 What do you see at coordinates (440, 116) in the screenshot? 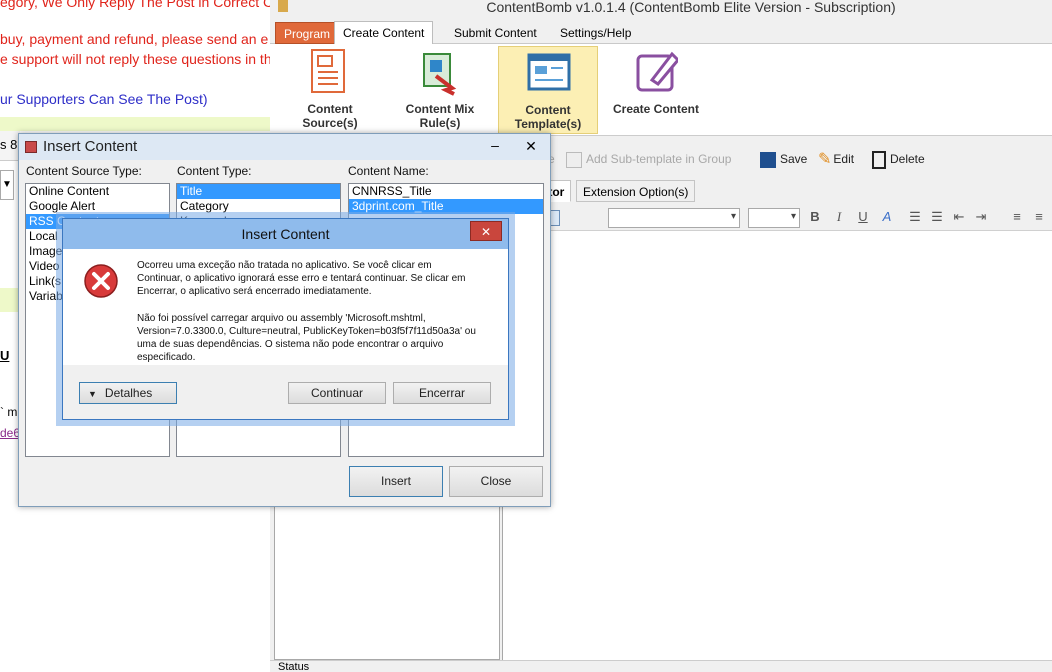
I see `content-mix-rules-label: Content Mix Rule(s)` at bounding box center [440, 116].